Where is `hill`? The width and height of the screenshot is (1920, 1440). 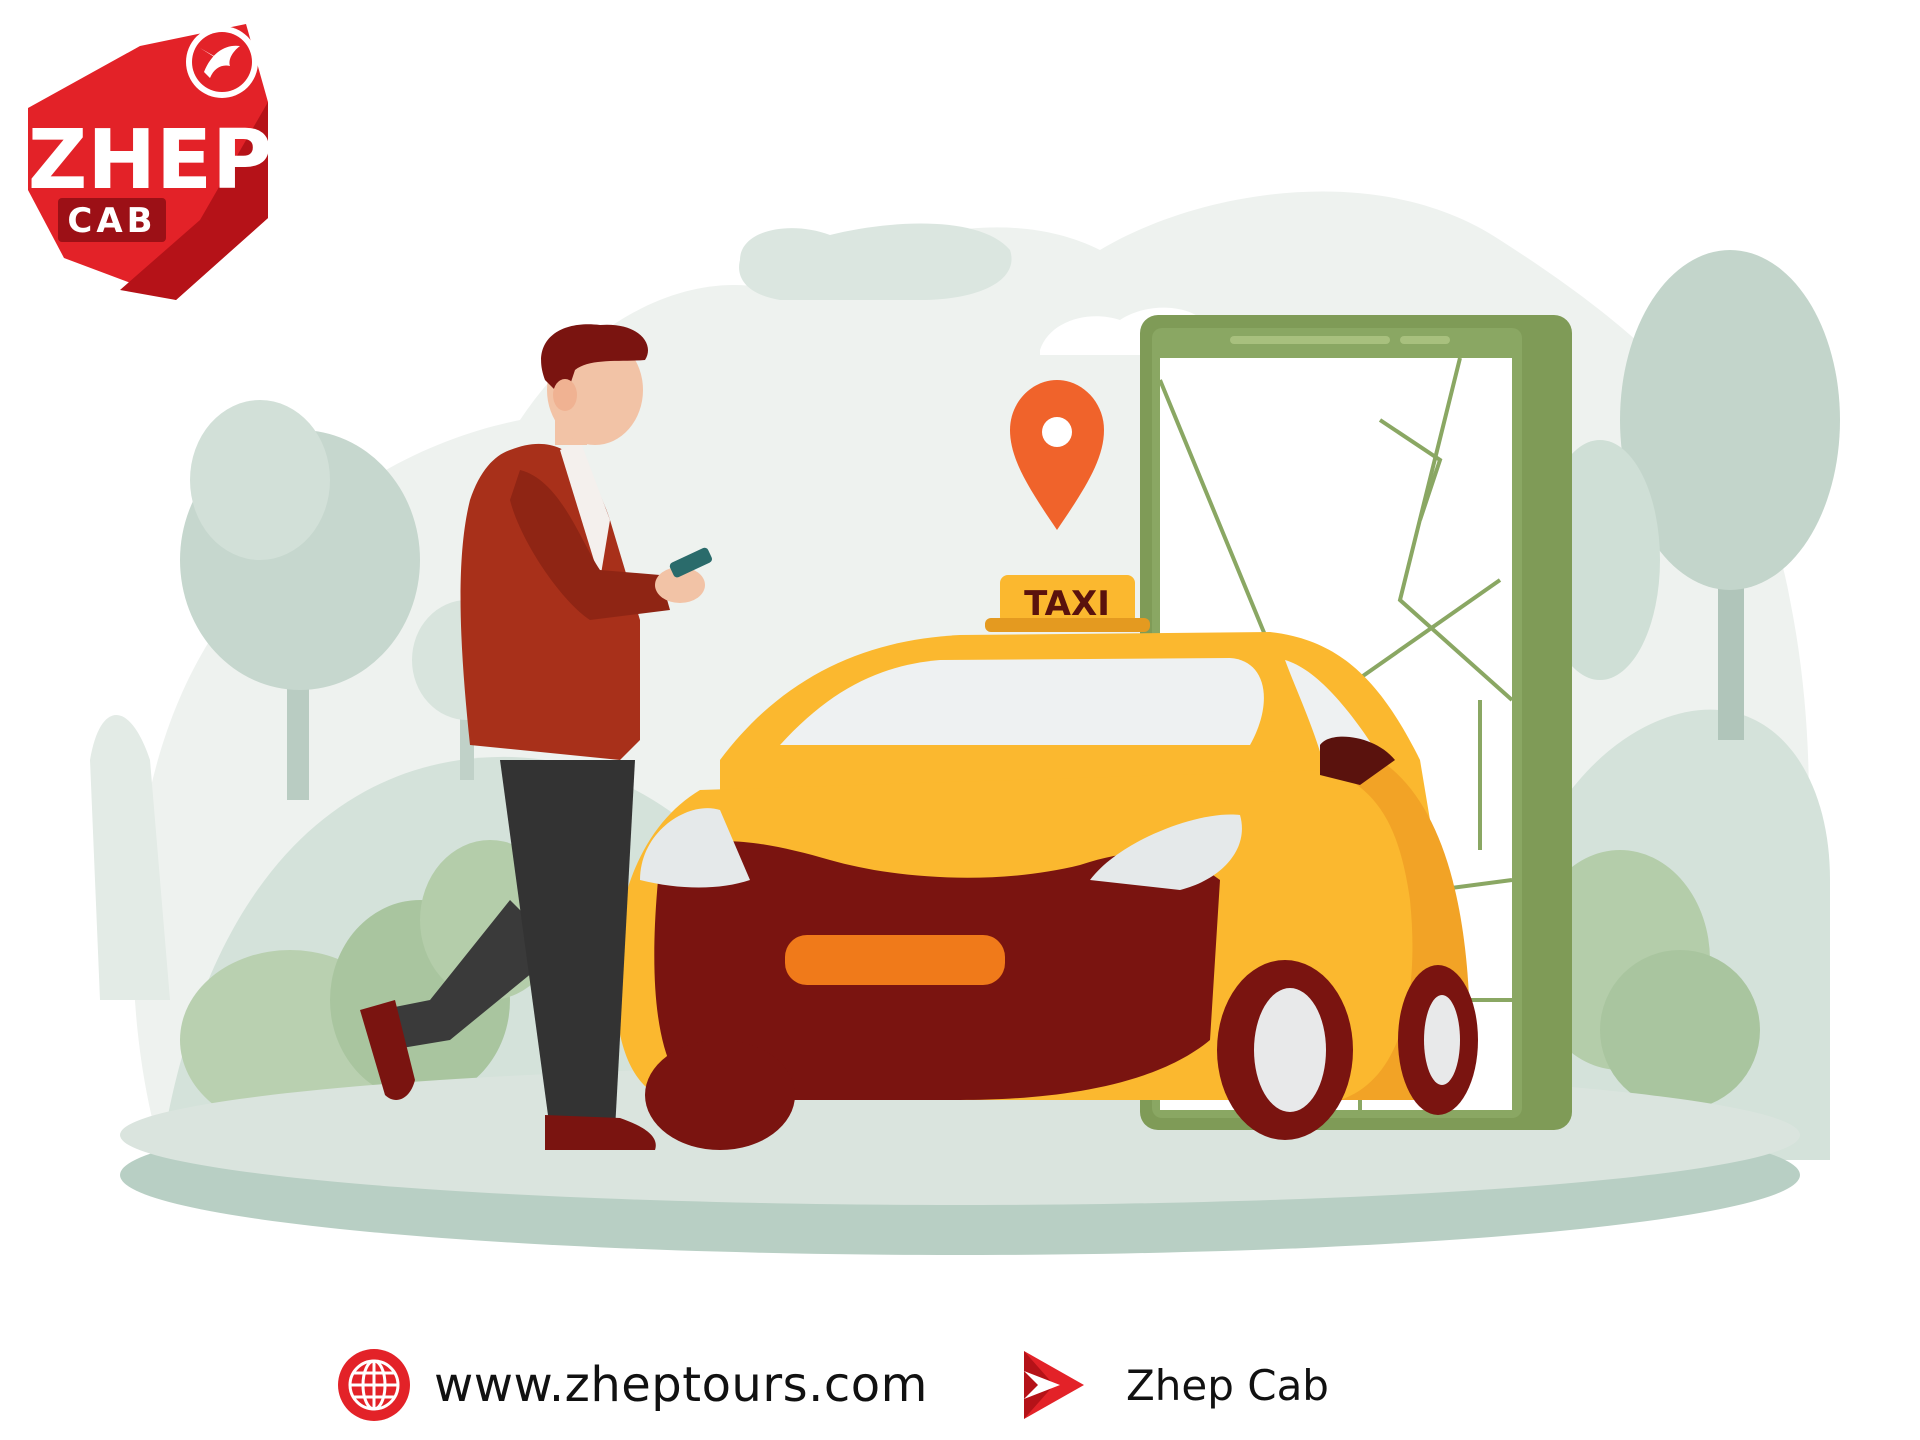 hill is located at coordinates (130, 857).